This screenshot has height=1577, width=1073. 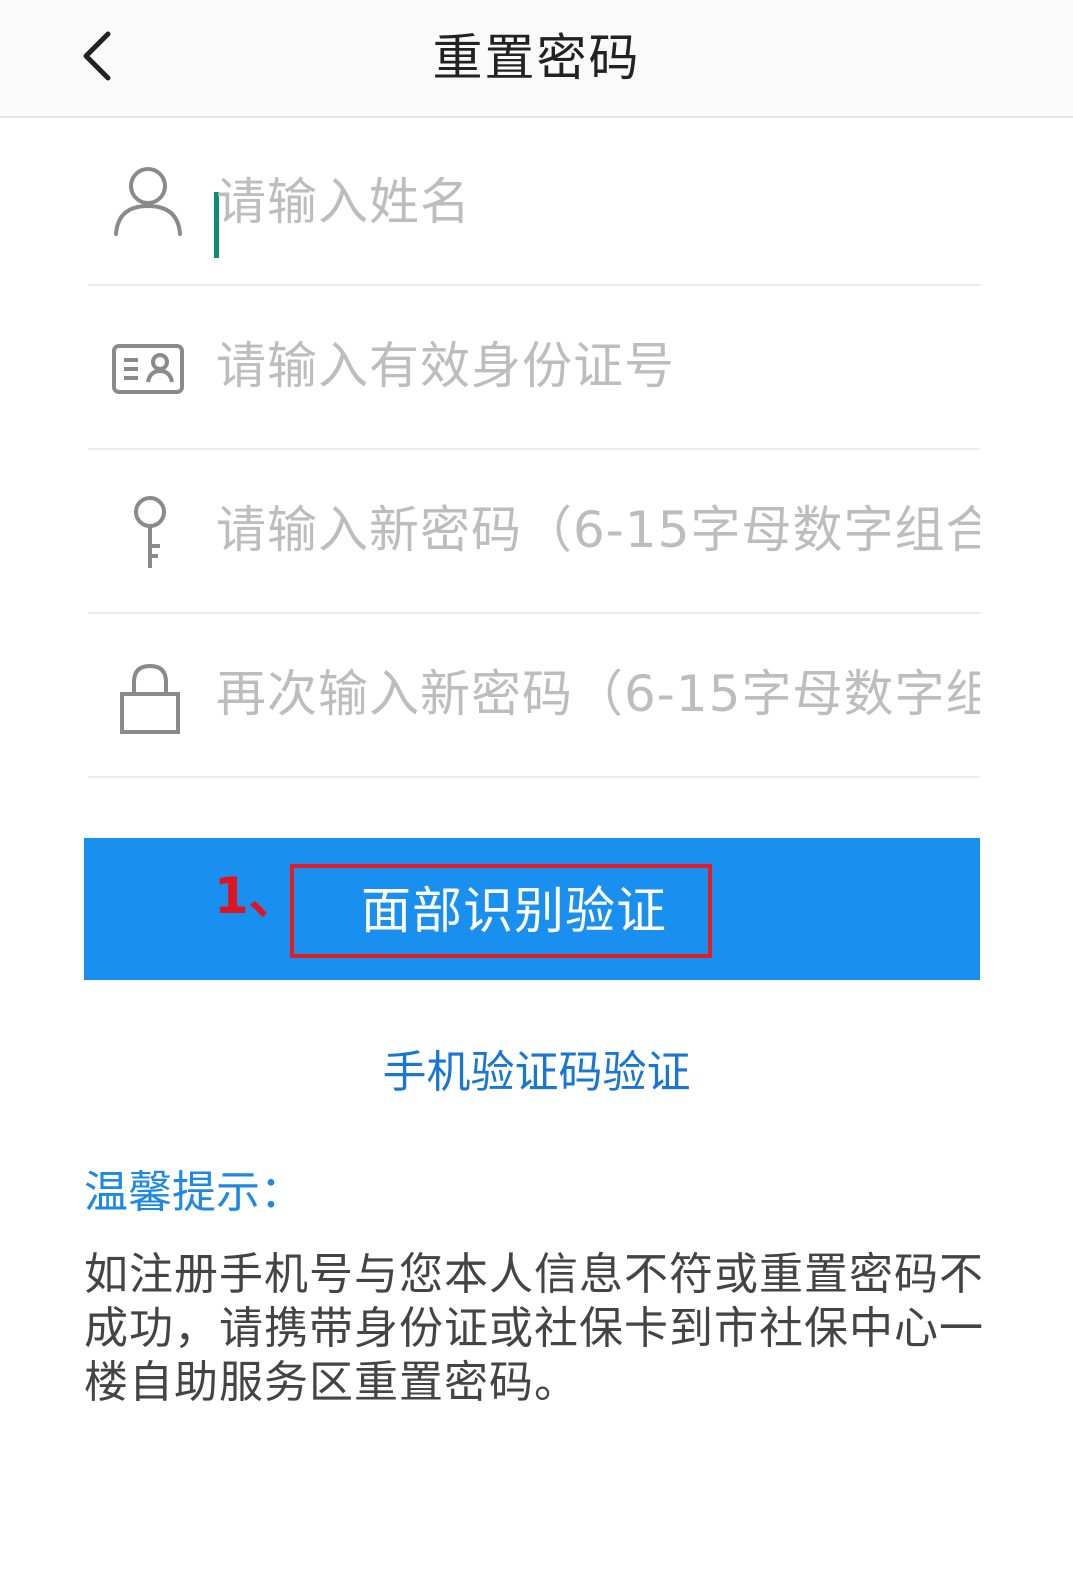 I want to click on key-icon, so click(x=150, y=532).